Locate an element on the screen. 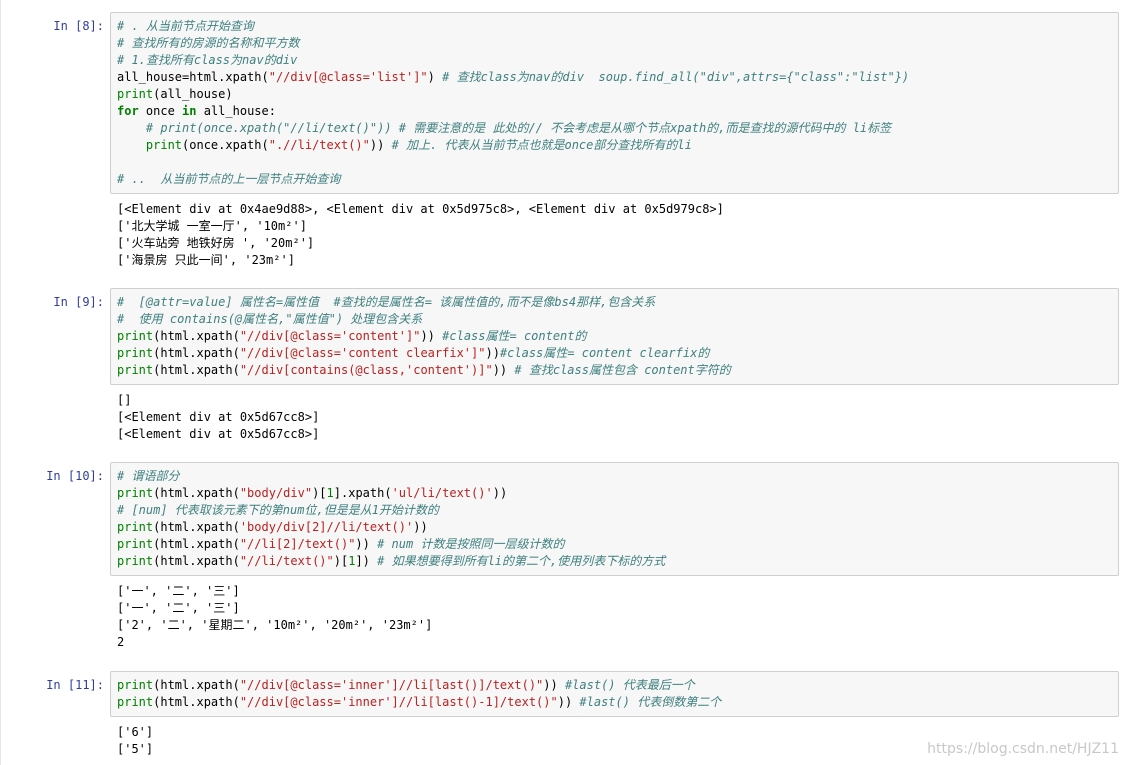 This screenshot has width=1127, height=765. code-token: (all_house) is located at coordinates (193, 94).